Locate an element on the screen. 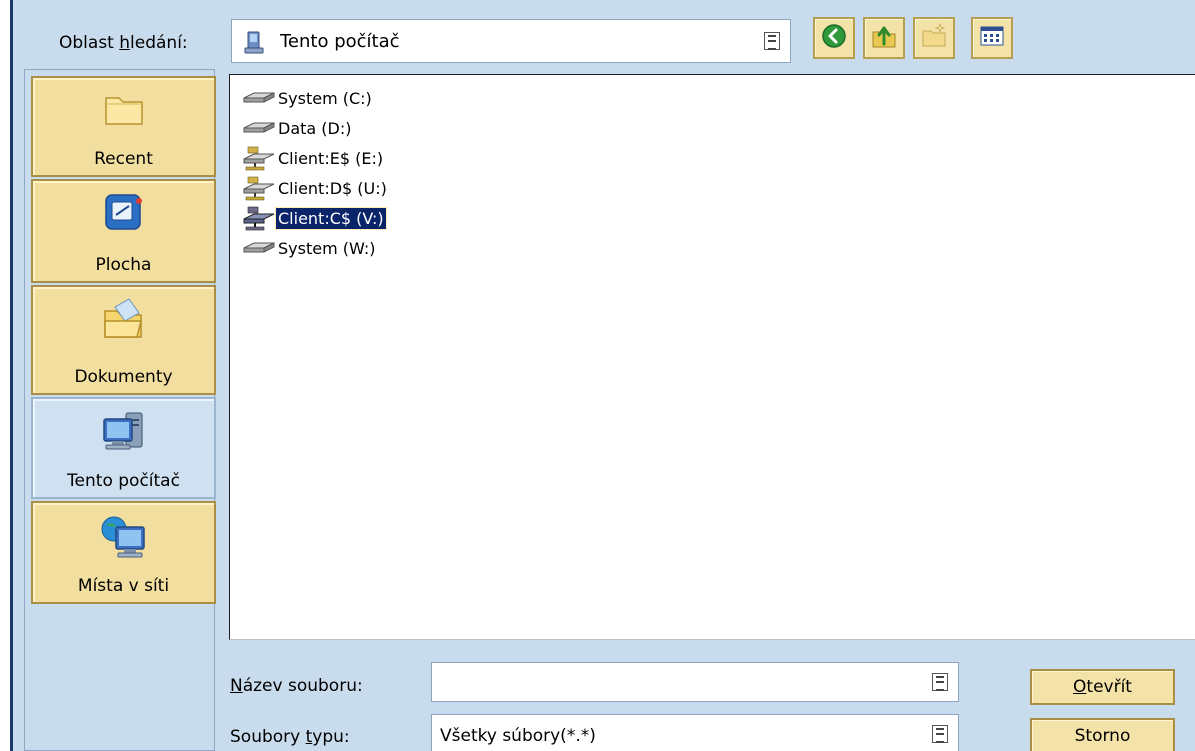 This screenshot has height=751, width=1195. list-item: System (W:) is located at coordinates (310, 248).